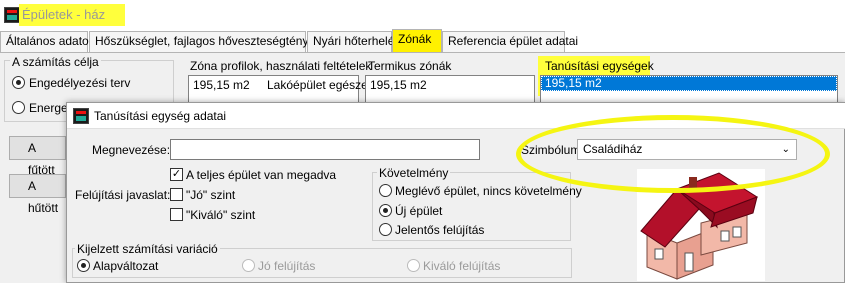 The image size is (845, 283). I want to click on symbol-highlight-ring, so click(673, 154).